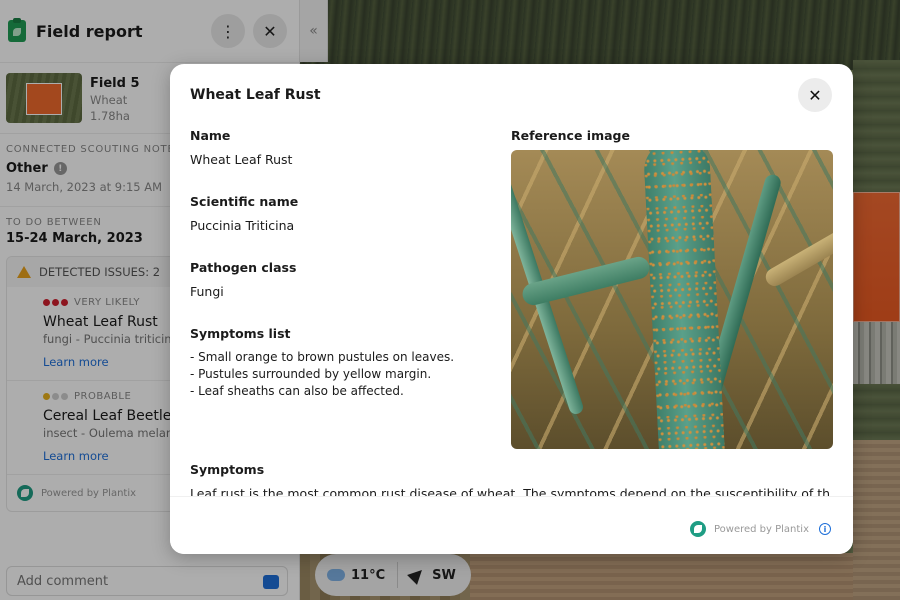  I want to click on symptoms-list-label: Symptoms list, so click(240, 333).